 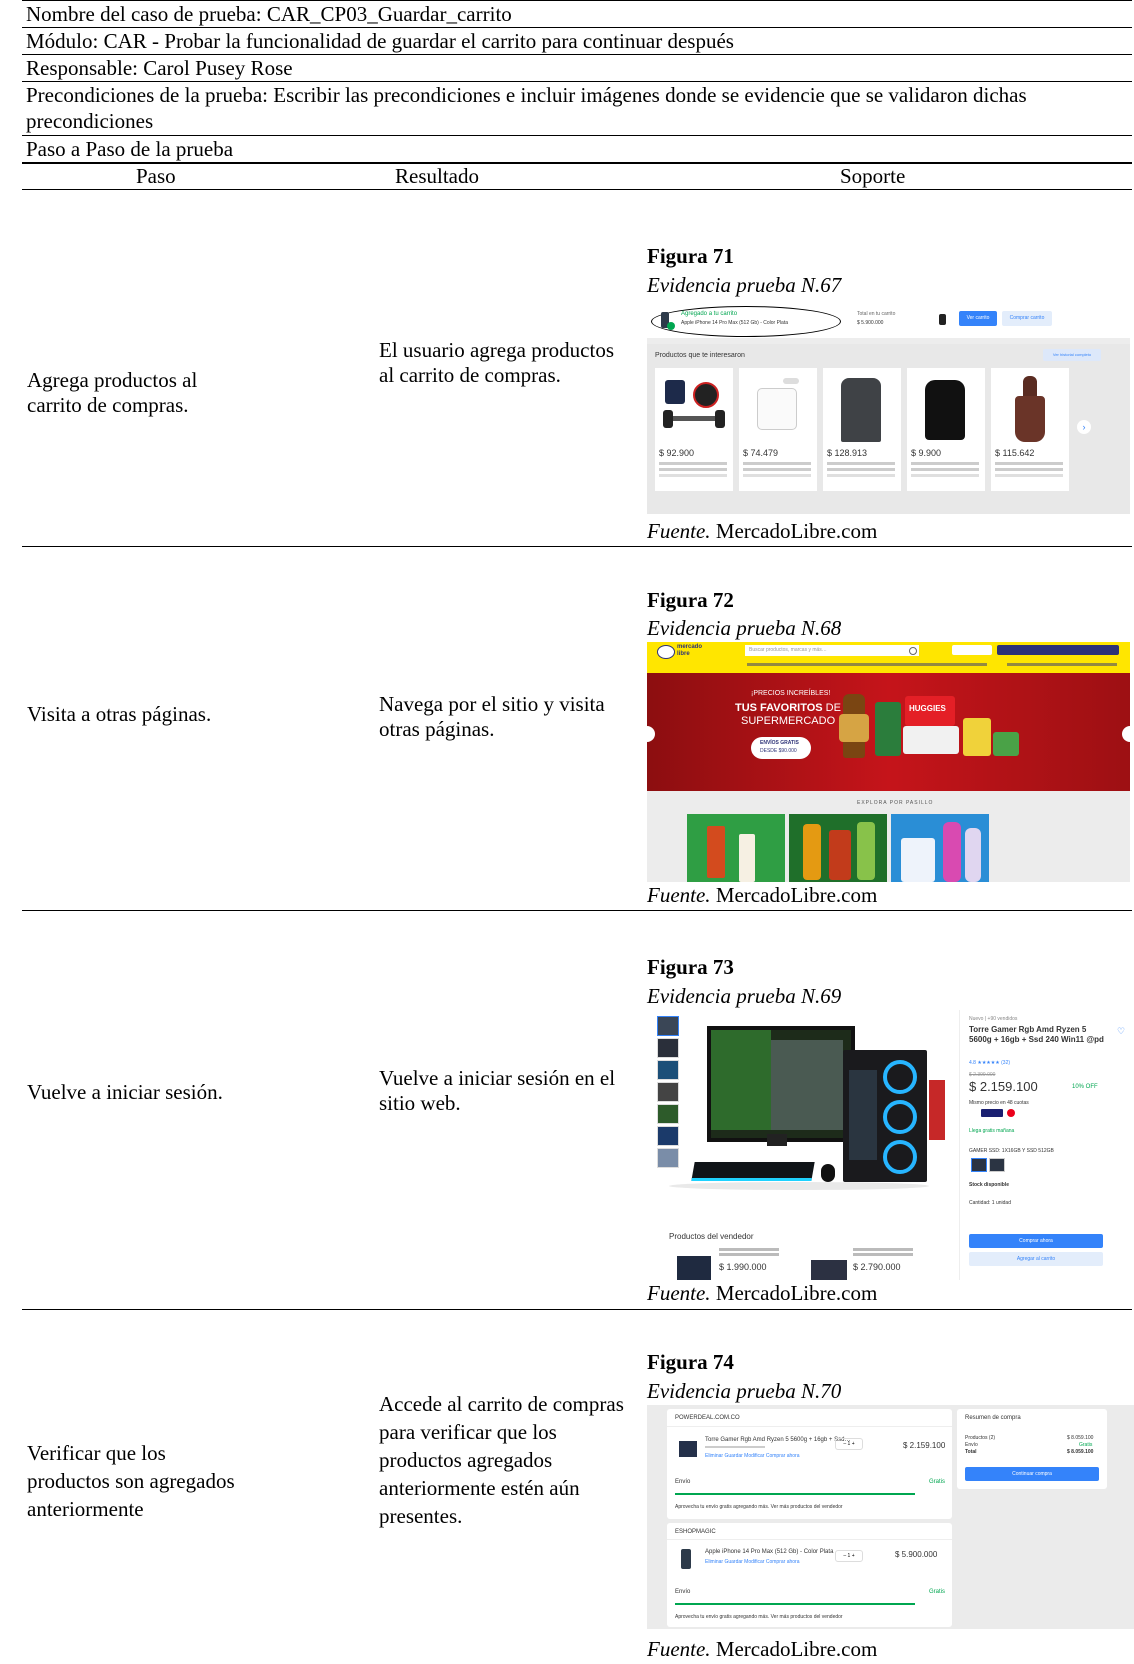 What do you see at coordinates (937, 1592) in the screenshot?
I see `shipping-value: Gratis` at bounding box center [937, 1592].